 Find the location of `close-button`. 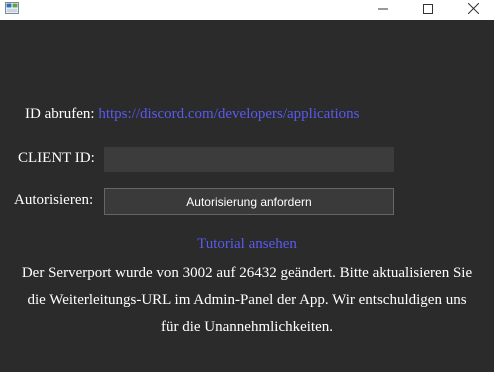

close-button is located at coordinates (472, 10).